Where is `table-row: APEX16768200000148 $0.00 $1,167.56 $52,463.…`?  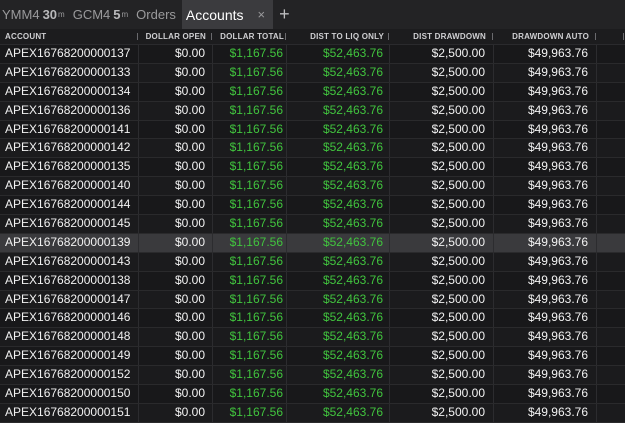
table-row: APEX16768200000148 $0.00 $1,167.56 $52,463.… is located at coordinates (312, 338).